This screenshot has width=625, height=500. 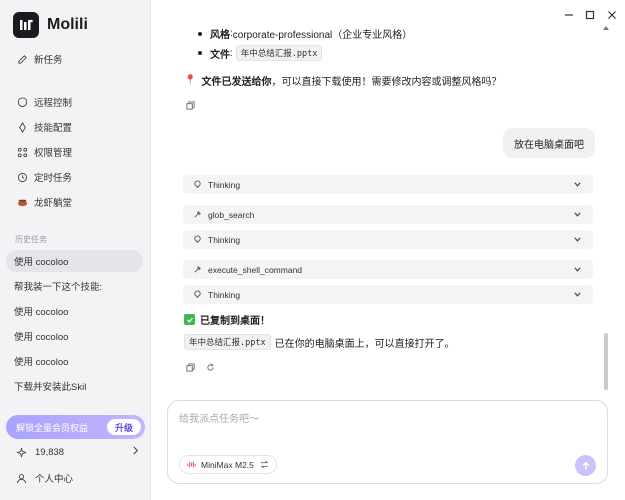 I want to click on nav-remote-control: 远程控制, so click(x=76, y=102).